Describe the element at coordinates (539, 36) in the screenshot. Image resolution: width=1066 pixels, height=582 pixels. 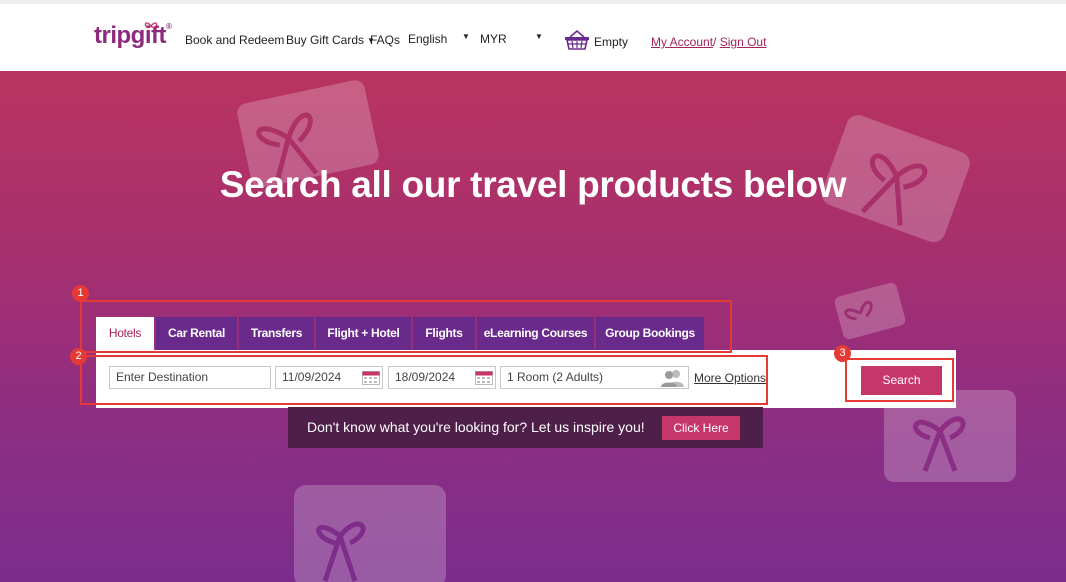
I see `currency-caret-icon: ▼` at that location.